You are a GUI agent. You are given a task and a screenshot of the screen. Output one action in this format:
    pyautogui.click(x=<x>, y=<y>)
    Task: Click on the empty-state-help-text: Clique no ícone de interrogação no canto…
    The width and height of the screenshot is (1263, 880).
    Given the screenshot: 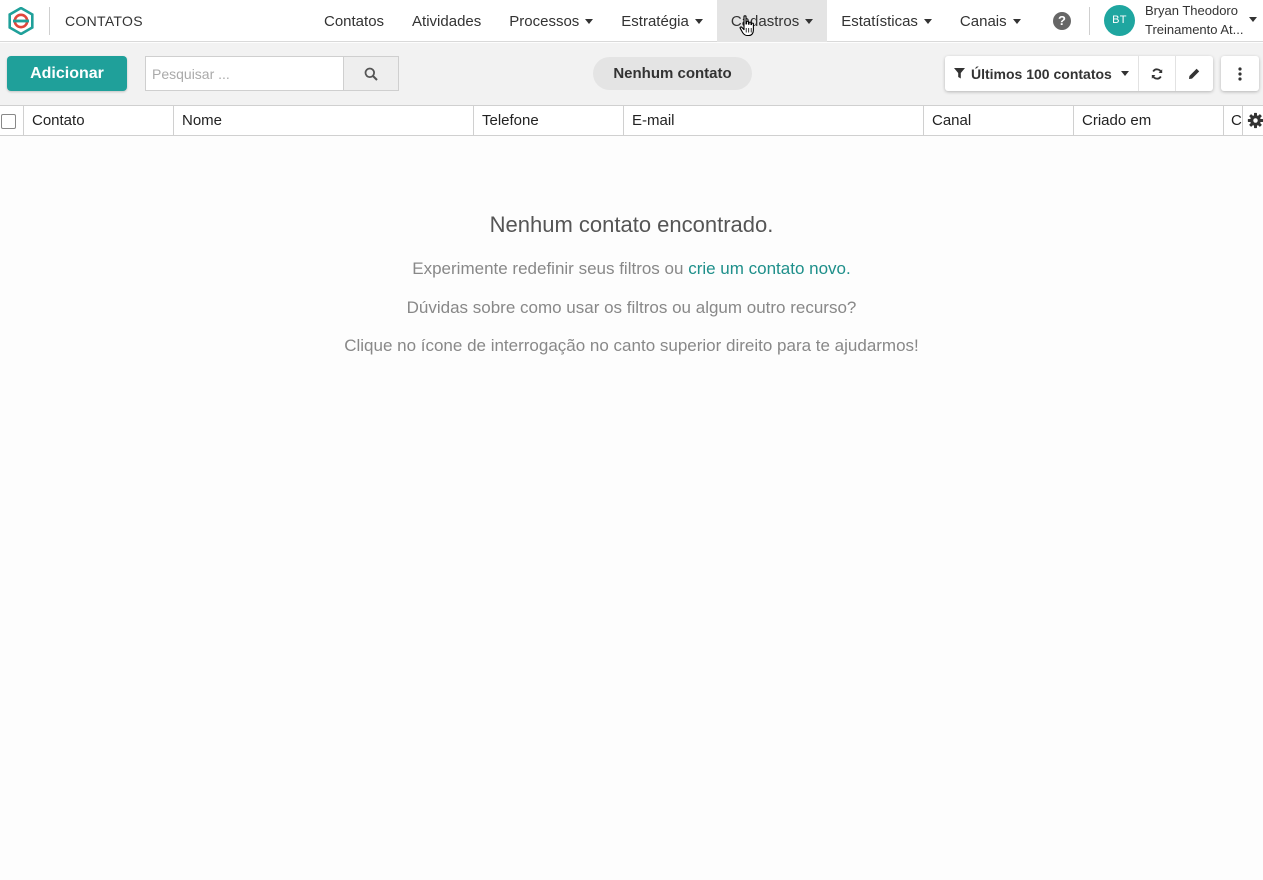 What is the action you would take?
    pyautogui.click(x=631, y=345)
    